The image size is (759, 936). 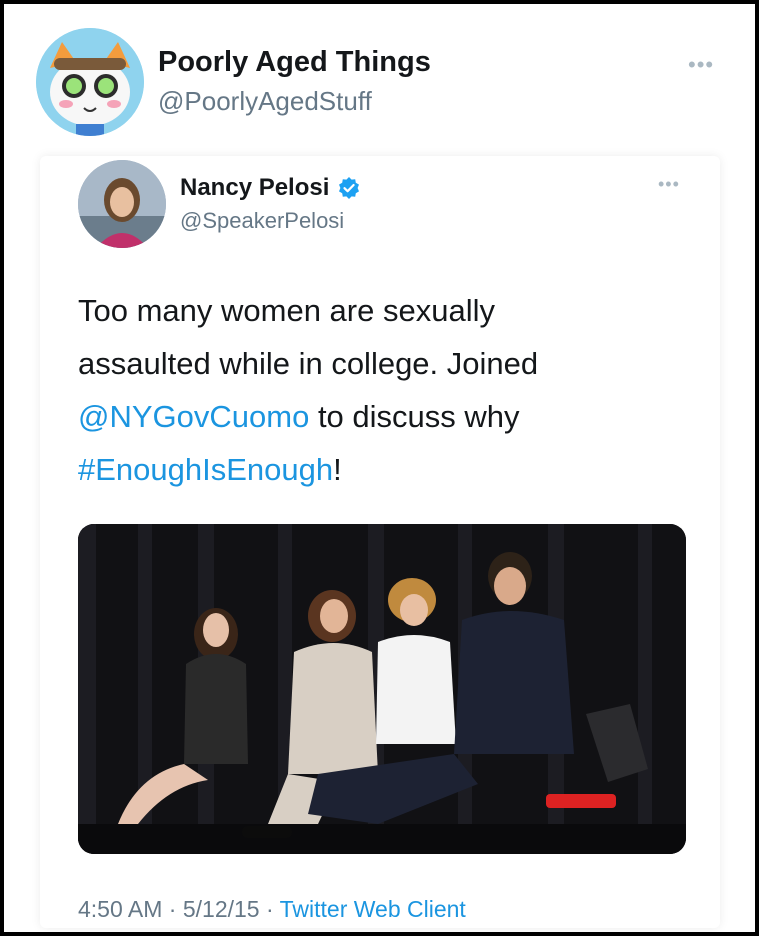 I want to click on tweet-client-link: Twitter Web Client, so click(x=373, y=909).